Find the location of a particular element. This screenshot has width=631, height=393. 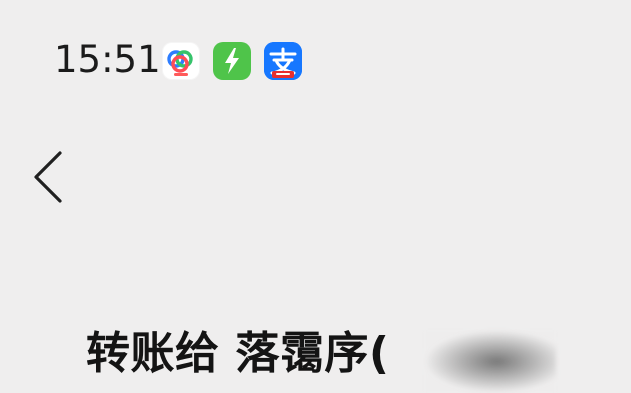

chevron-left-icon is located at coordinates (48, 177).